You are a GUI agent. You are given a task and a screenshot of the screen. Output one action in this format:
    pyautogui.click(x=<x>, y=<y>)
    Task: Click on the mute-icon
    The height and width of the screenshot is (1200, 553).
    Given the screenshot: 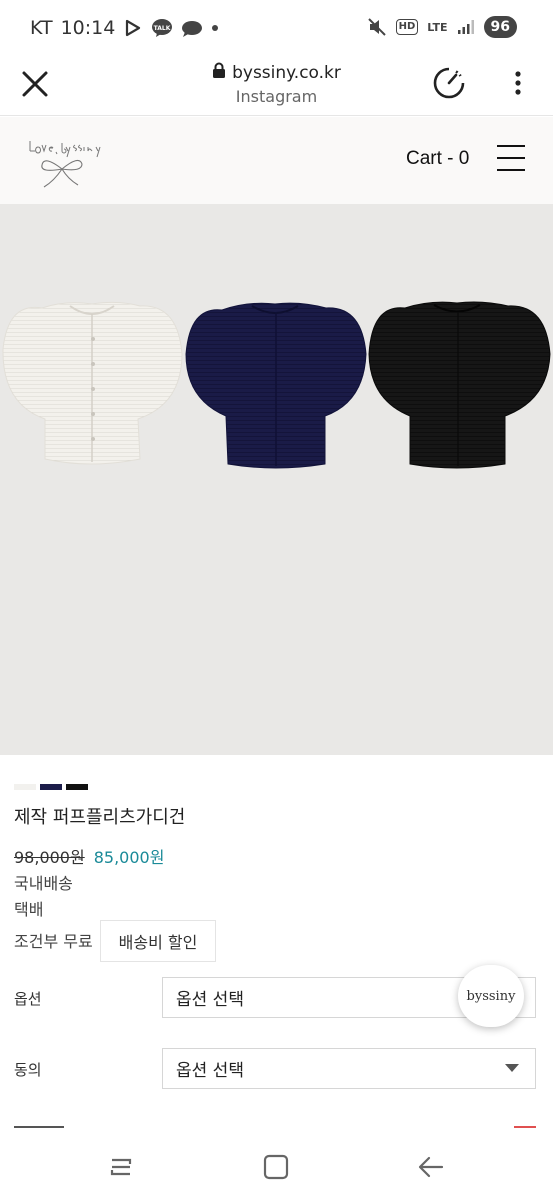 What is the action you would take?
    pyautogui.click(x=377, y=27)
    